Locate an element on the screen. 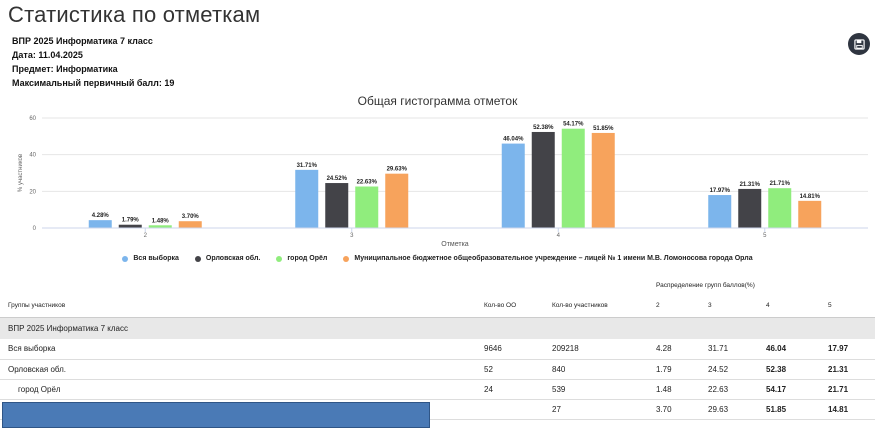 This screenshot has width=875, height=428. meta-line-subject: Предмет: Информатика is located at coordinates (65, 69).